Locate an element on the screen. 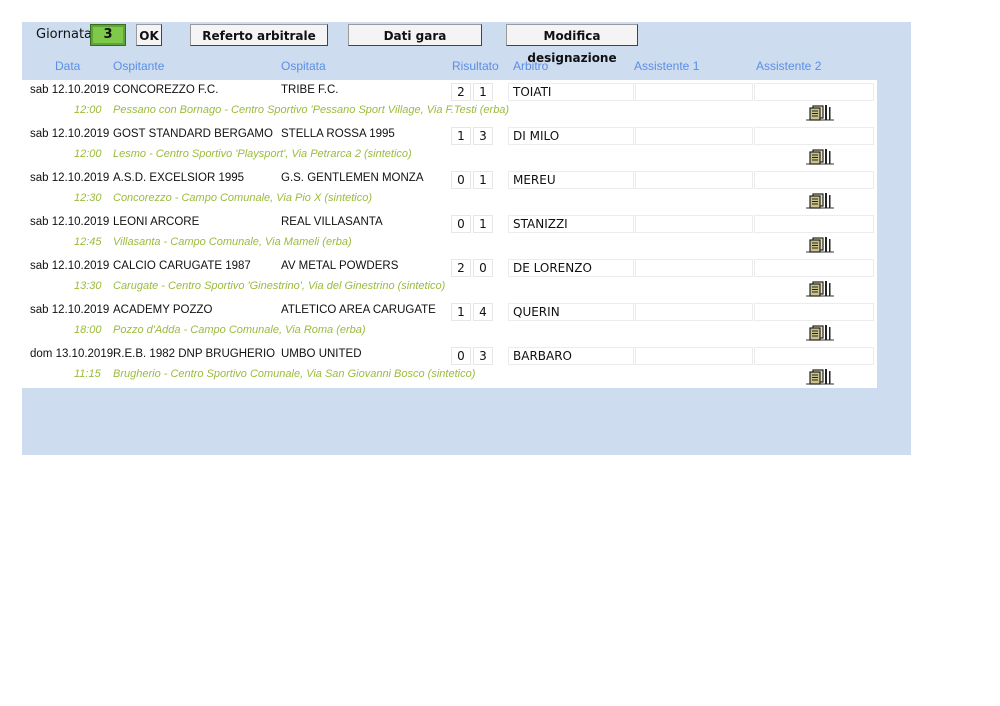 The height and width of the screenshot is (706, 1000). header-data: Data is located at coordinates (68, 66).